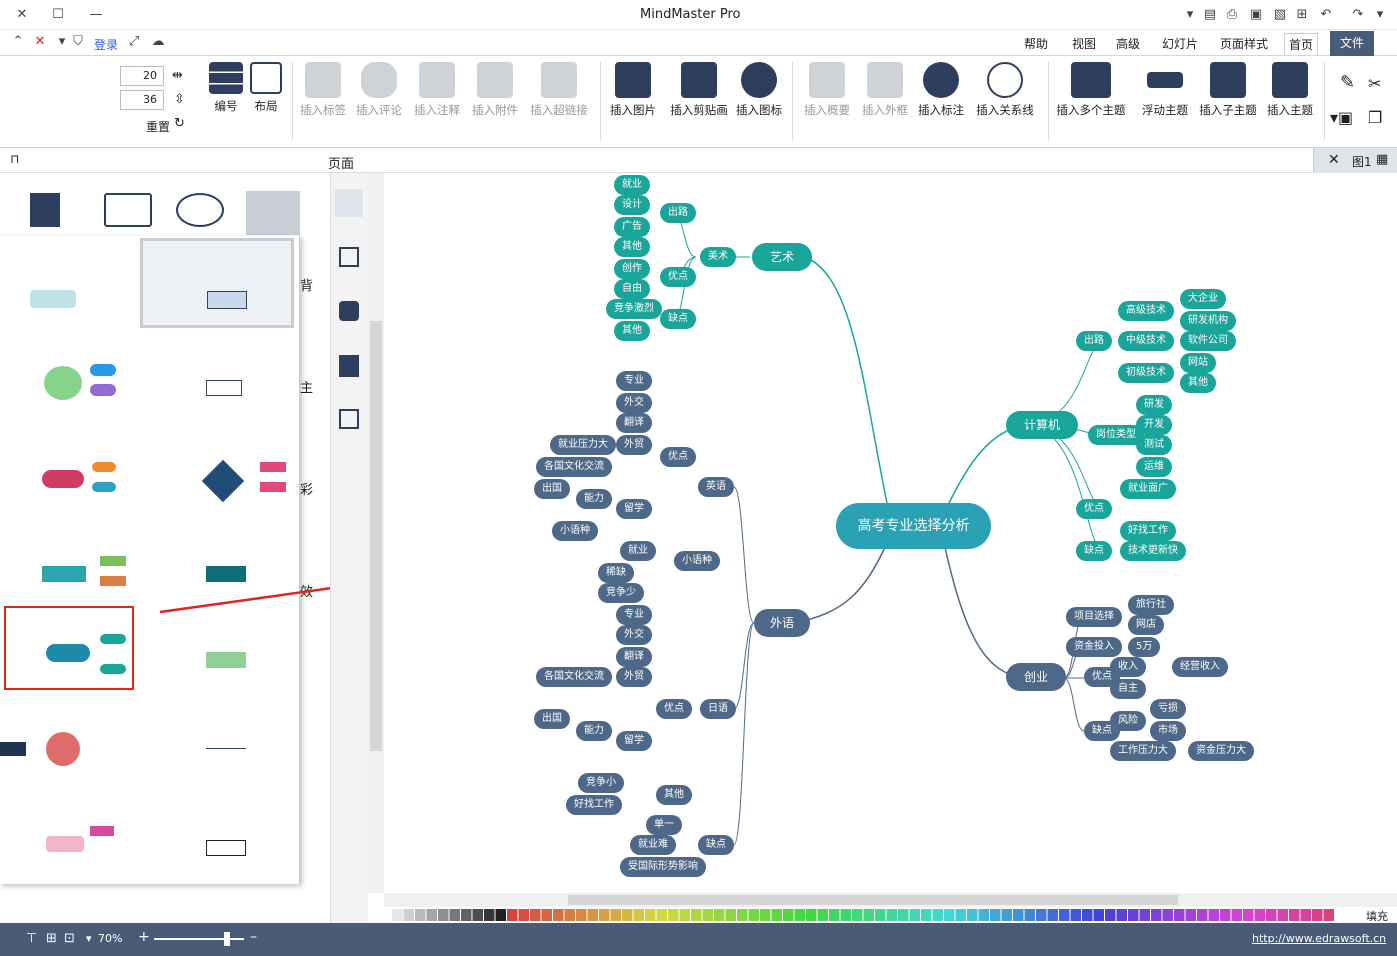 This screenshot has width=1397, height=956. I want to click on outline-icon, so click(349, 257).